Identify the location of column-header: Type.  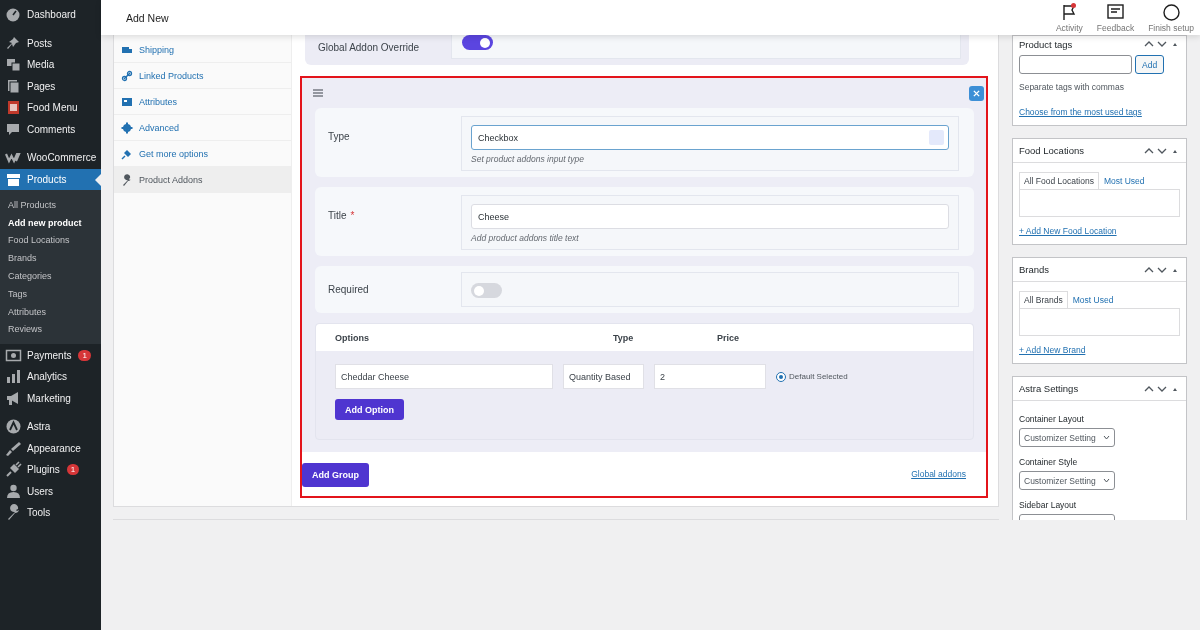
(624, 337).